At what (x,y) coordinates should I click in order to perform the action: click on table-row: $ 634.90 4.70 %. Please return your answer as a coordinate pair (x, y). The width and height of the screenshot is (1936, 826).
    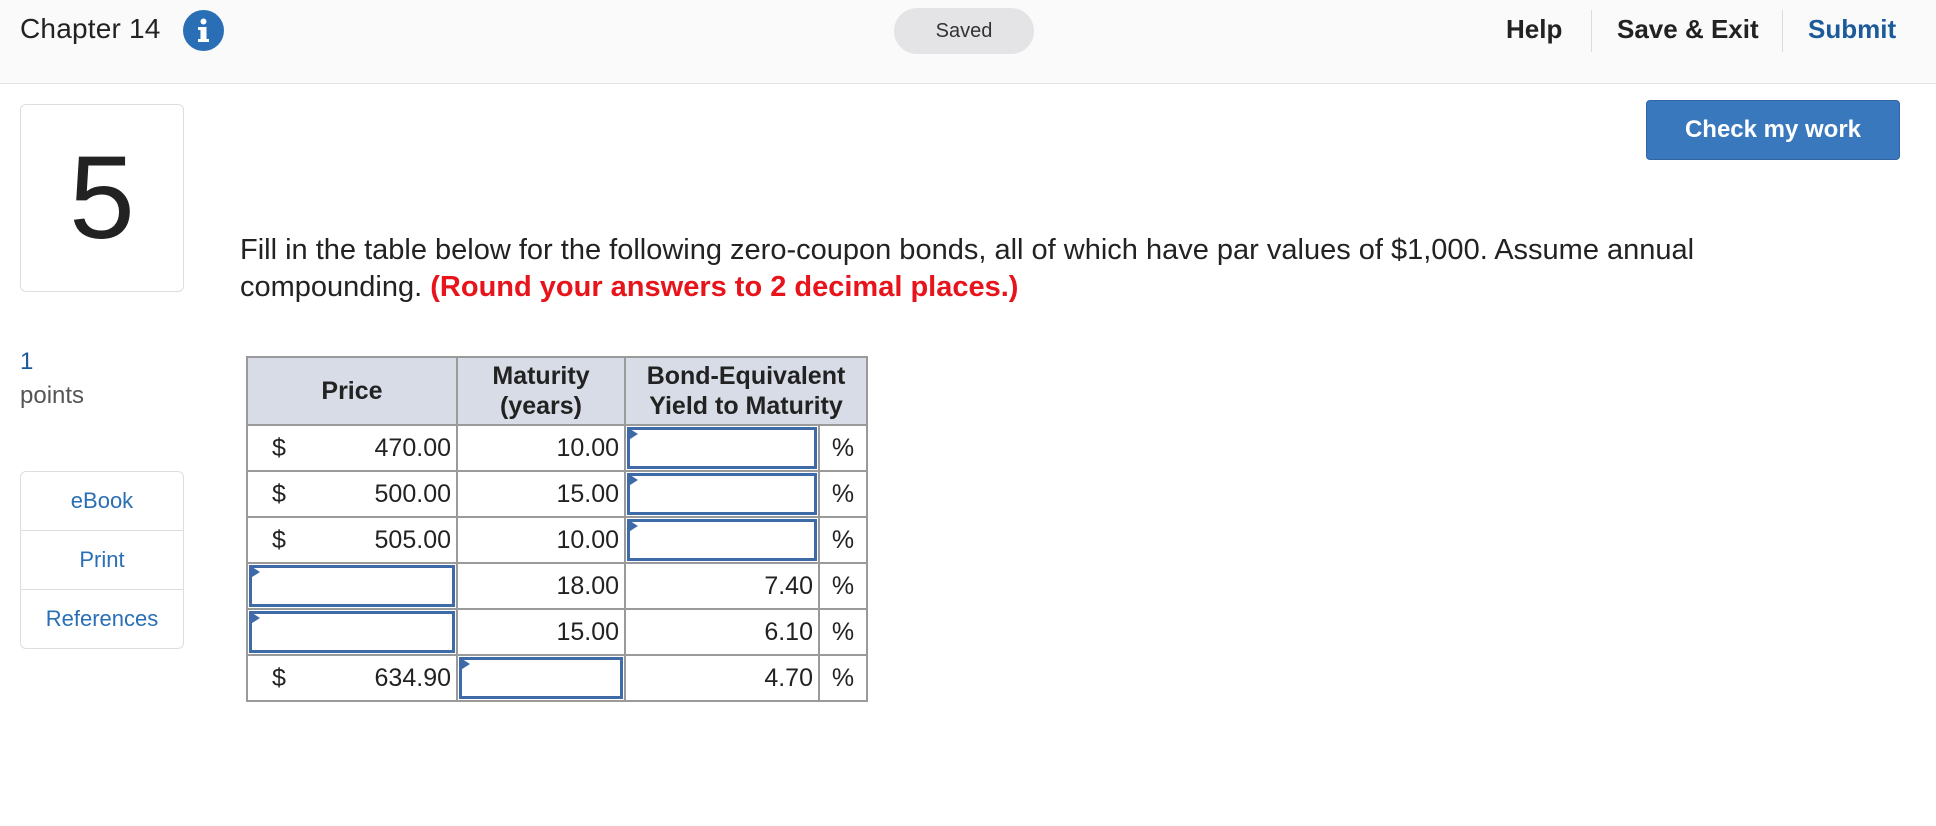
    Looking at the image, I should click on (557, 678).